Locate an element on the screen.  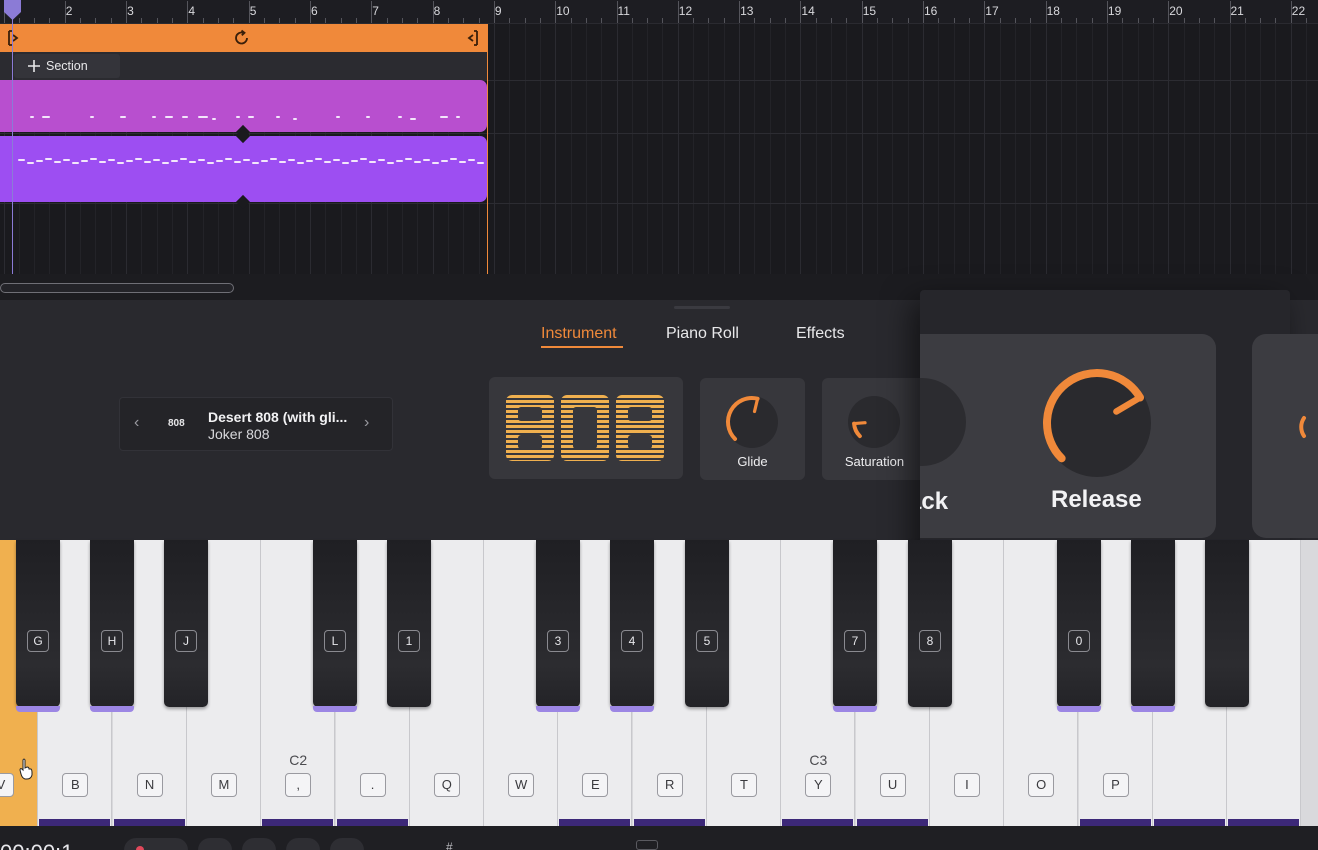
glide-knob is located at coordinates (752, 422).